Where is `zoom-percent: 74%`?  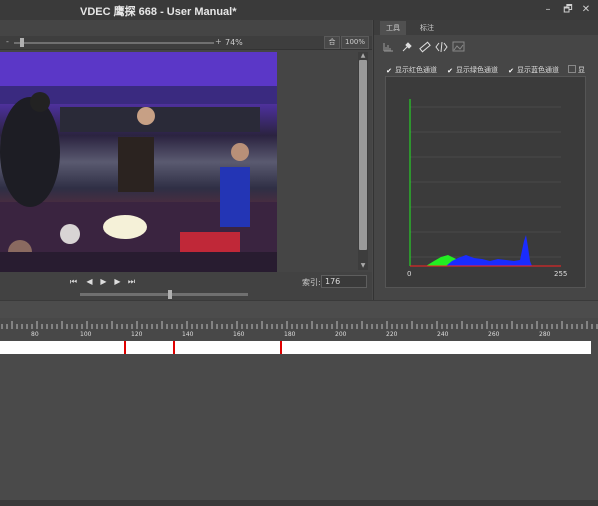
zoom-percent: 74% is located at coordinates (234, 42).